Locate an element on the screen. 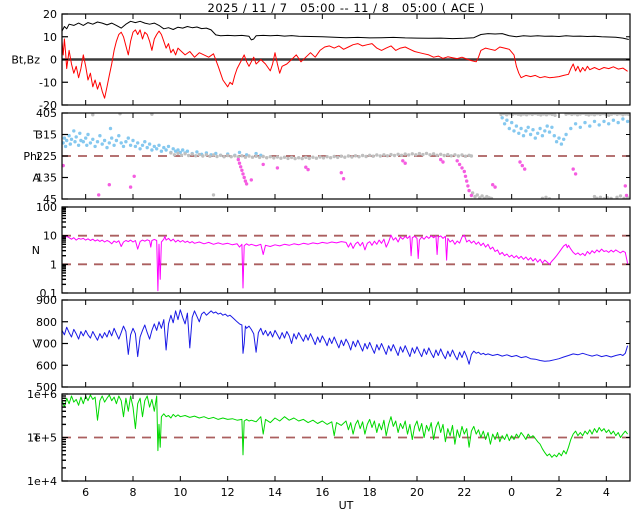  y-tick-label: -10 is located at coordinates (48, 82).